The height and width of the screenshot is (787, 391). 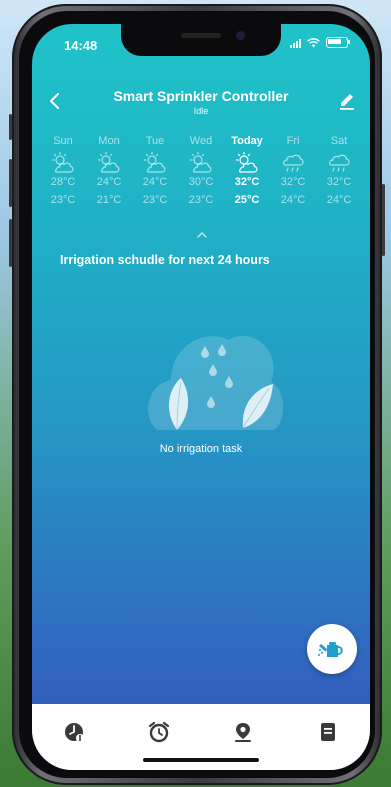 I want to click on schedule-title: Irrigation schudle for next 24 hours, so click(x=165, y=260).